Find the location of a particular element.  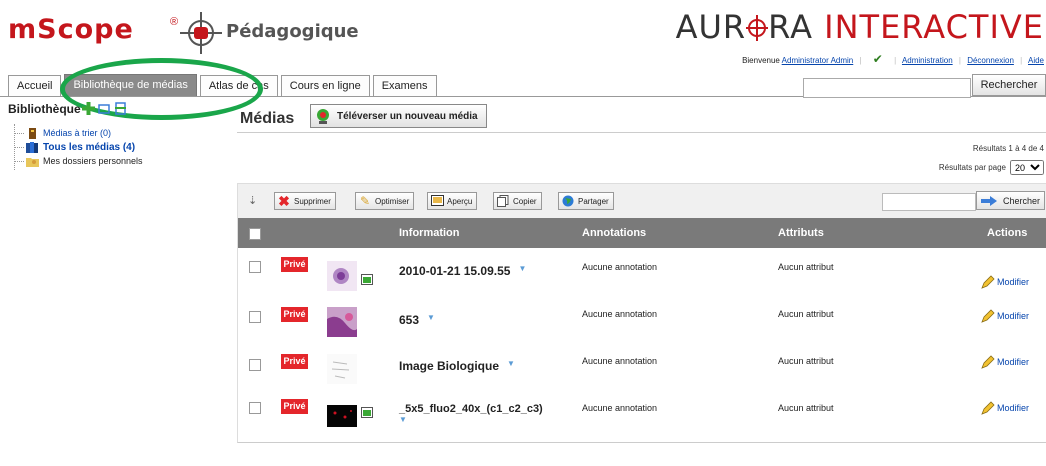

logo-subtitle: Pédagogique is located at coordinates (292, 31).